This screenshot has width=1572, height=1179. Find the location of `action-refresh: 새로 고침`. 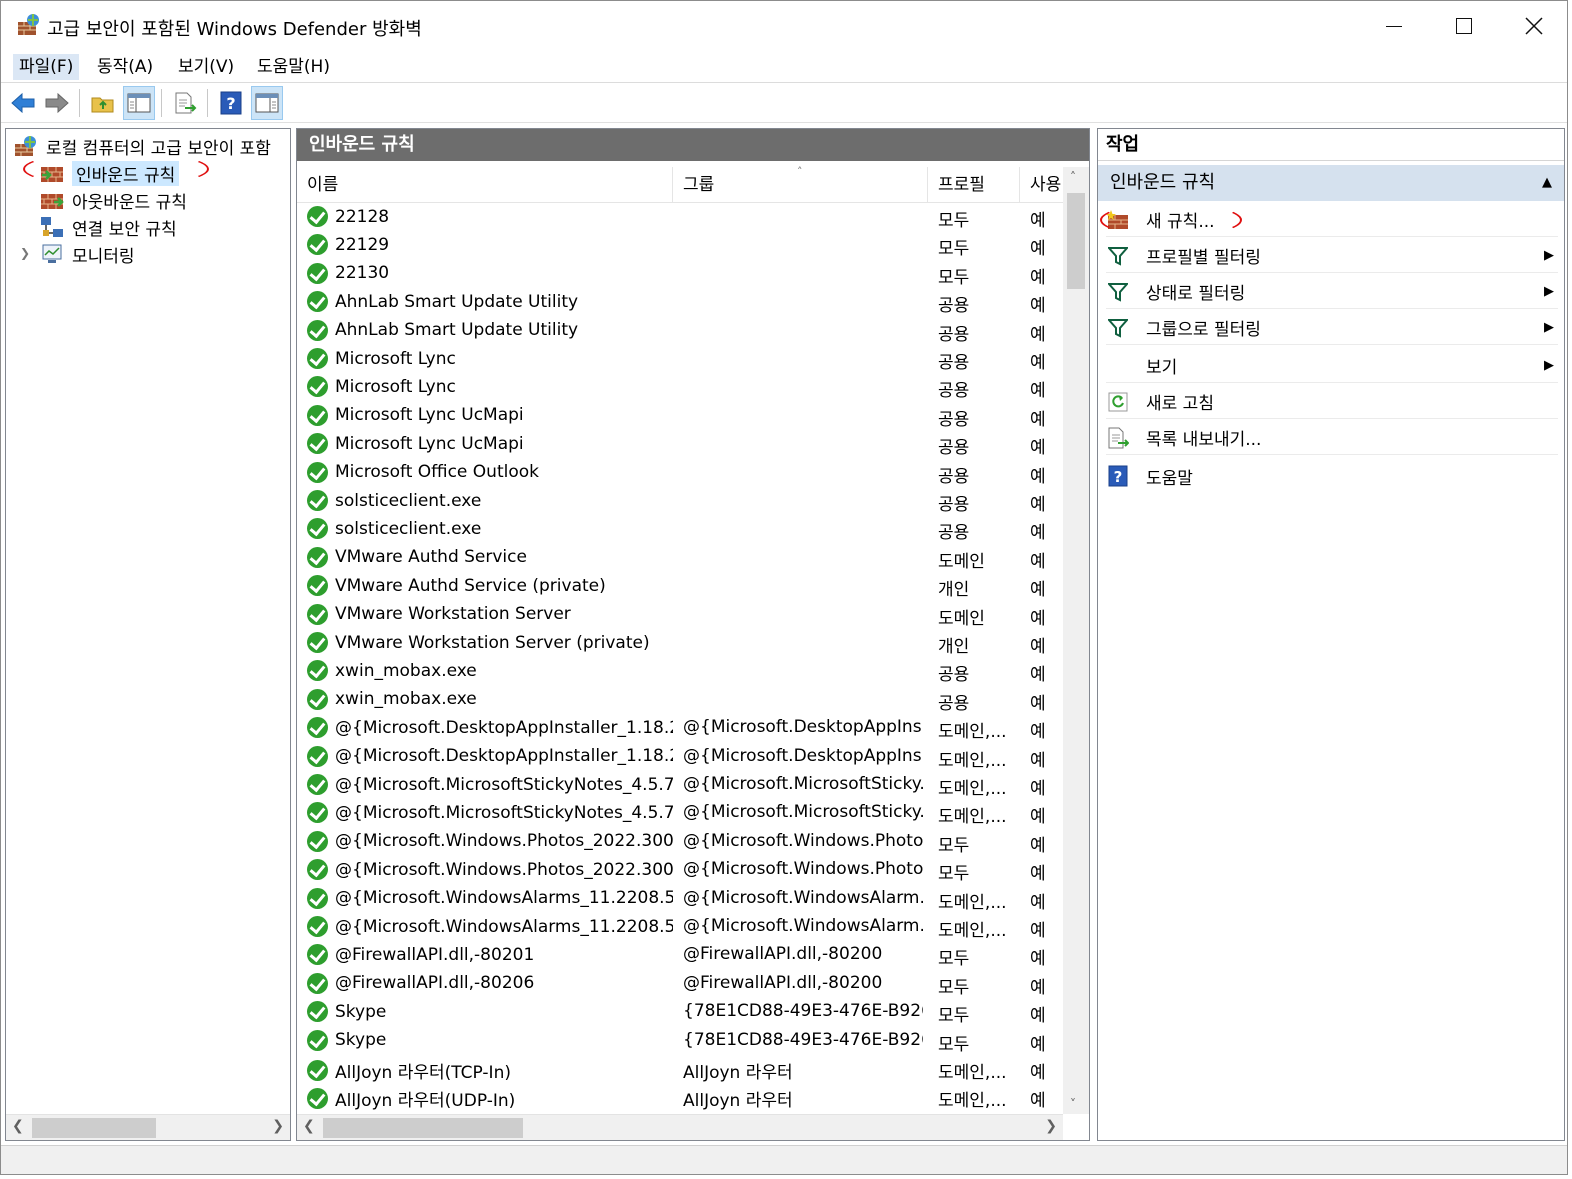

action-refresh: 새로 고침 is located at coordinates (1332, 402).